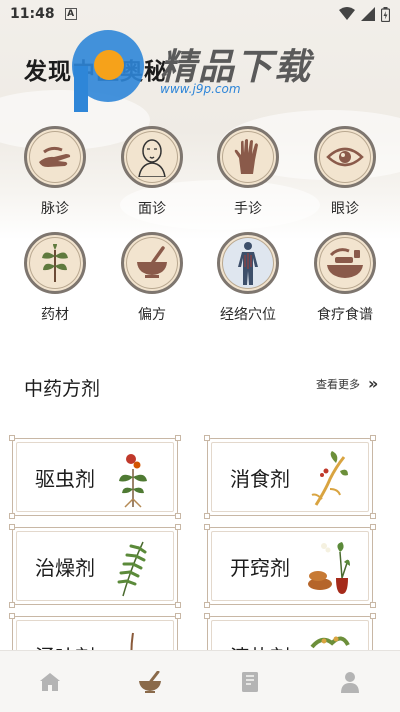 The image size is (400, 712). What do you see at coordinates (248, 263) in the screenshot?
I see `meridian-body-icon` at bounding box center [248, 263].